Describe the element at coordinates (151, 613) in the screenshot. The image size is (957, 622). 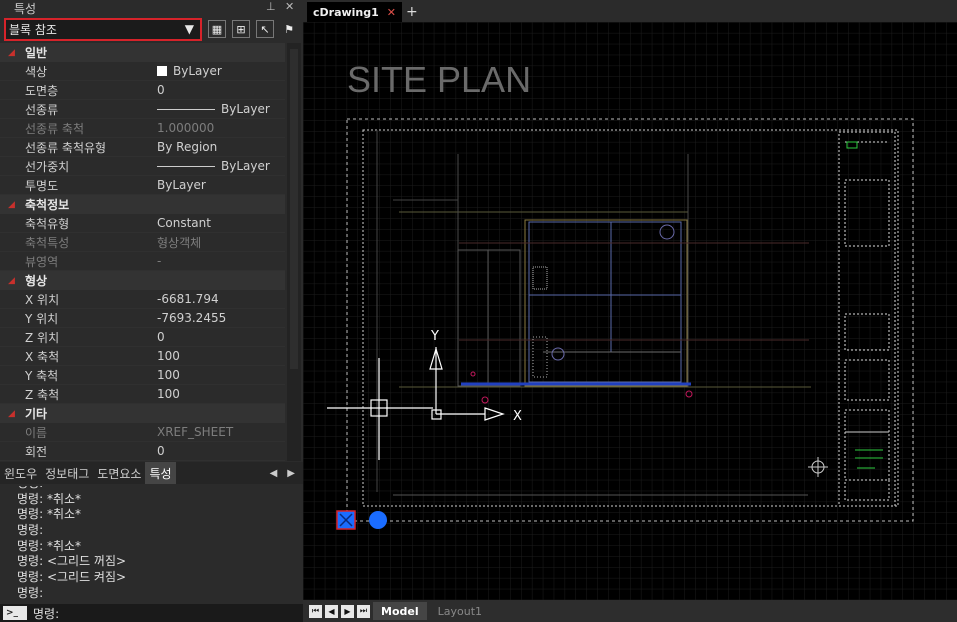
I see `command-line: >_ 명령:` at that location.